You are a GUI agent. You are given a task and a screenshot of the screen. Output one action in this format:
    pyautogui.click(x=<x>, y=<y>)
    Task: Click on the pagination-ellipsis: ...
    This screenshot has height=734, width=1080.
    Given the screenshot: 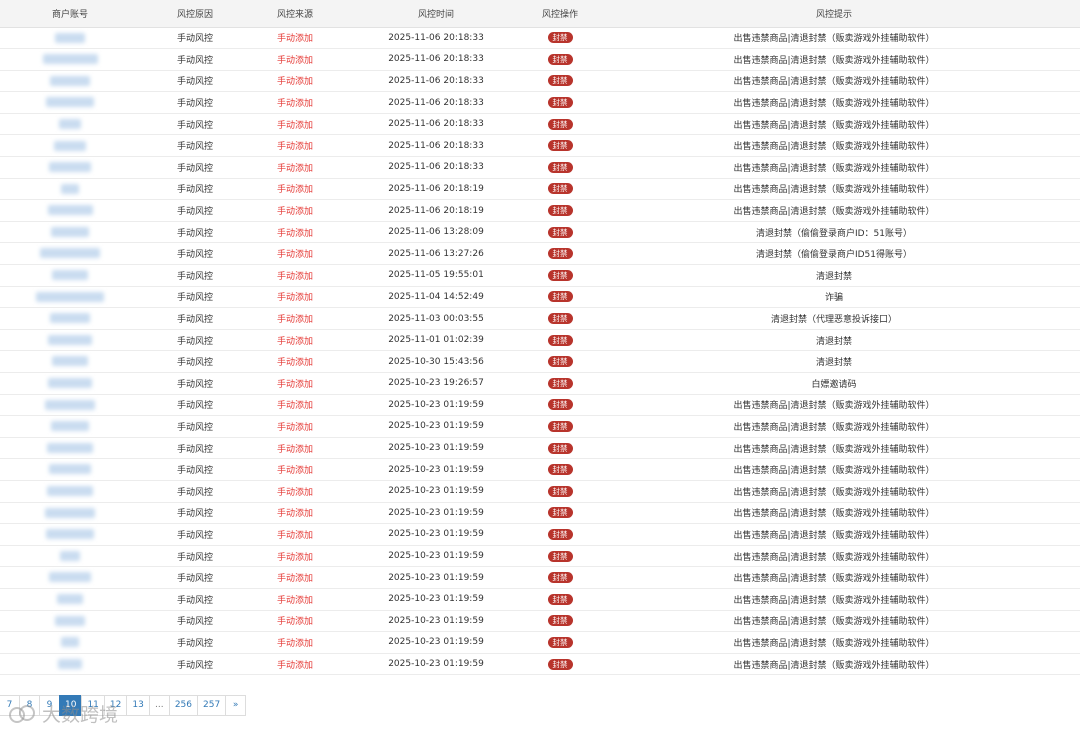 What is the action you would take?
    pyautogui.click(x=159, y=705)
    